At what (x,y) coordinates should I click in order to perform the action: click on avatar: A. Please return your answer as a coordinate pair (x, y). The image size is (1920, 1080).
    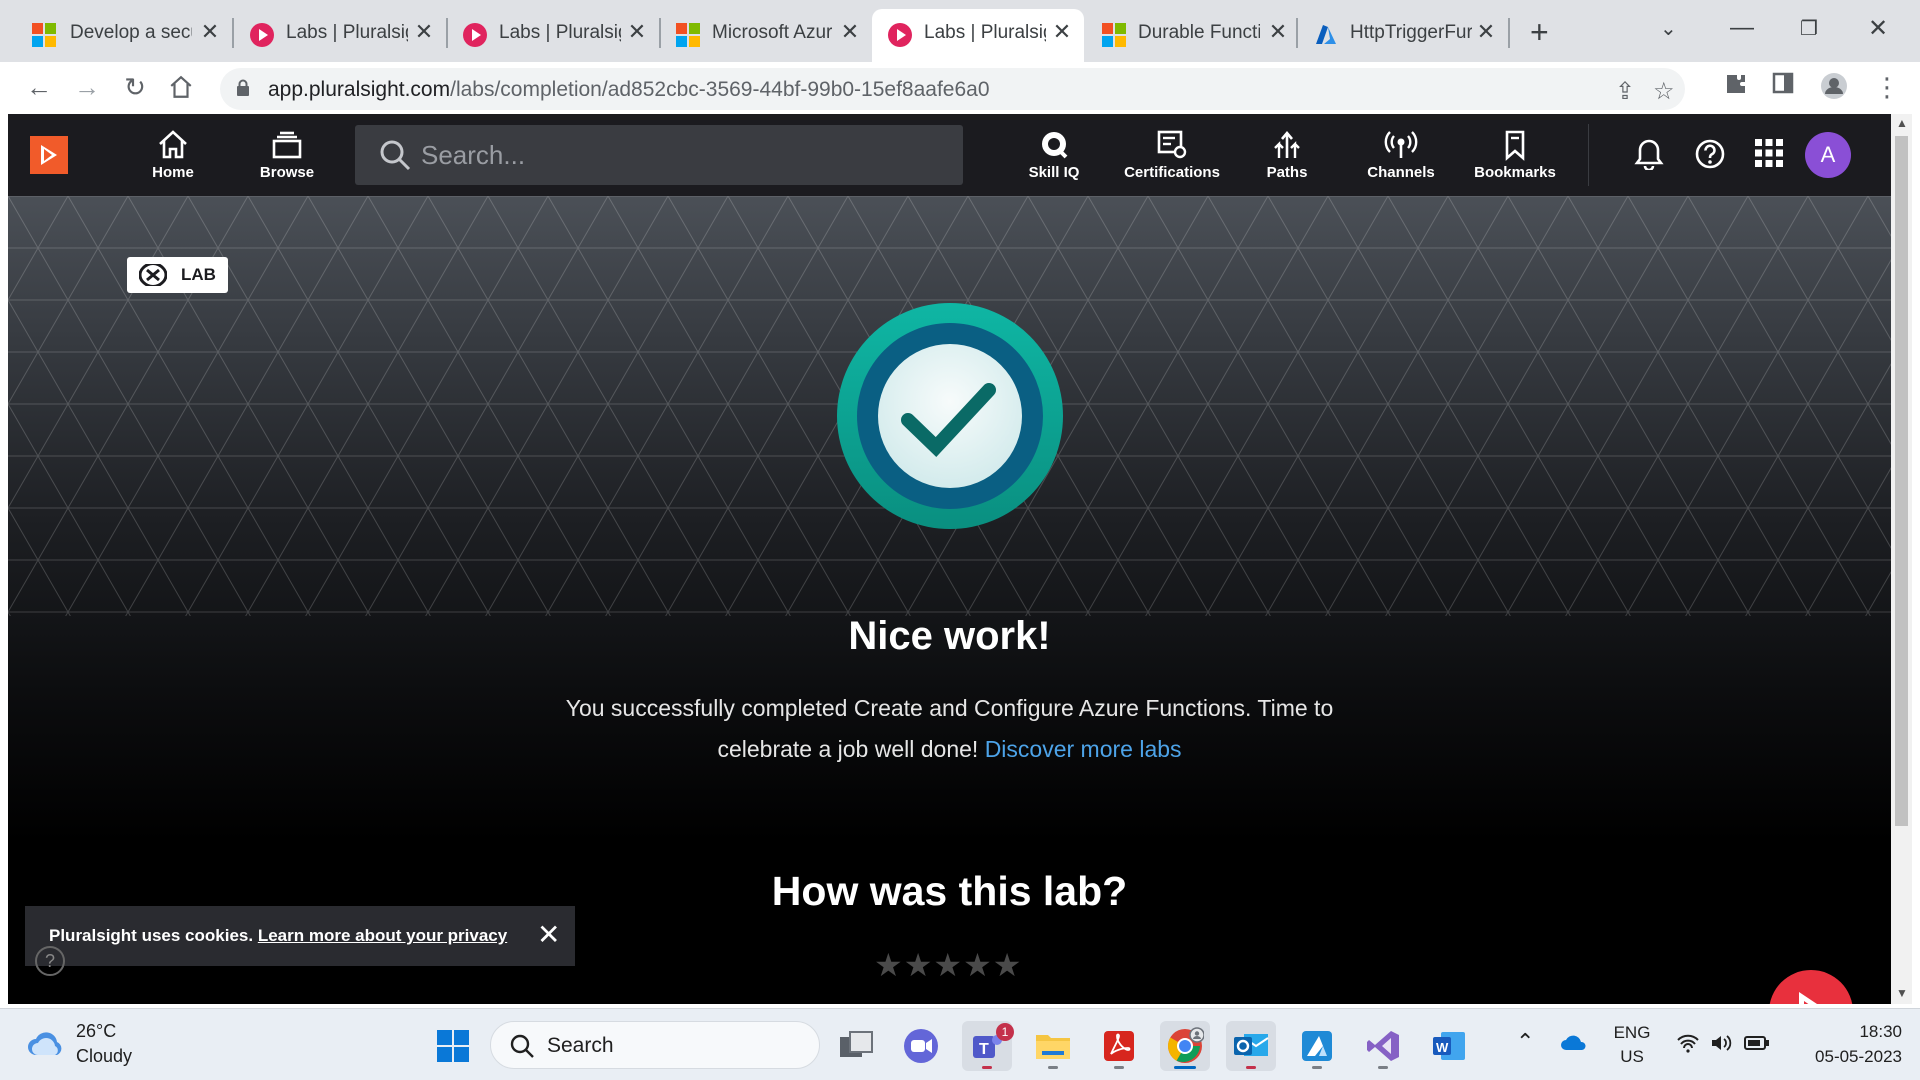
    Looking at the image, I should click on (1828, 155).